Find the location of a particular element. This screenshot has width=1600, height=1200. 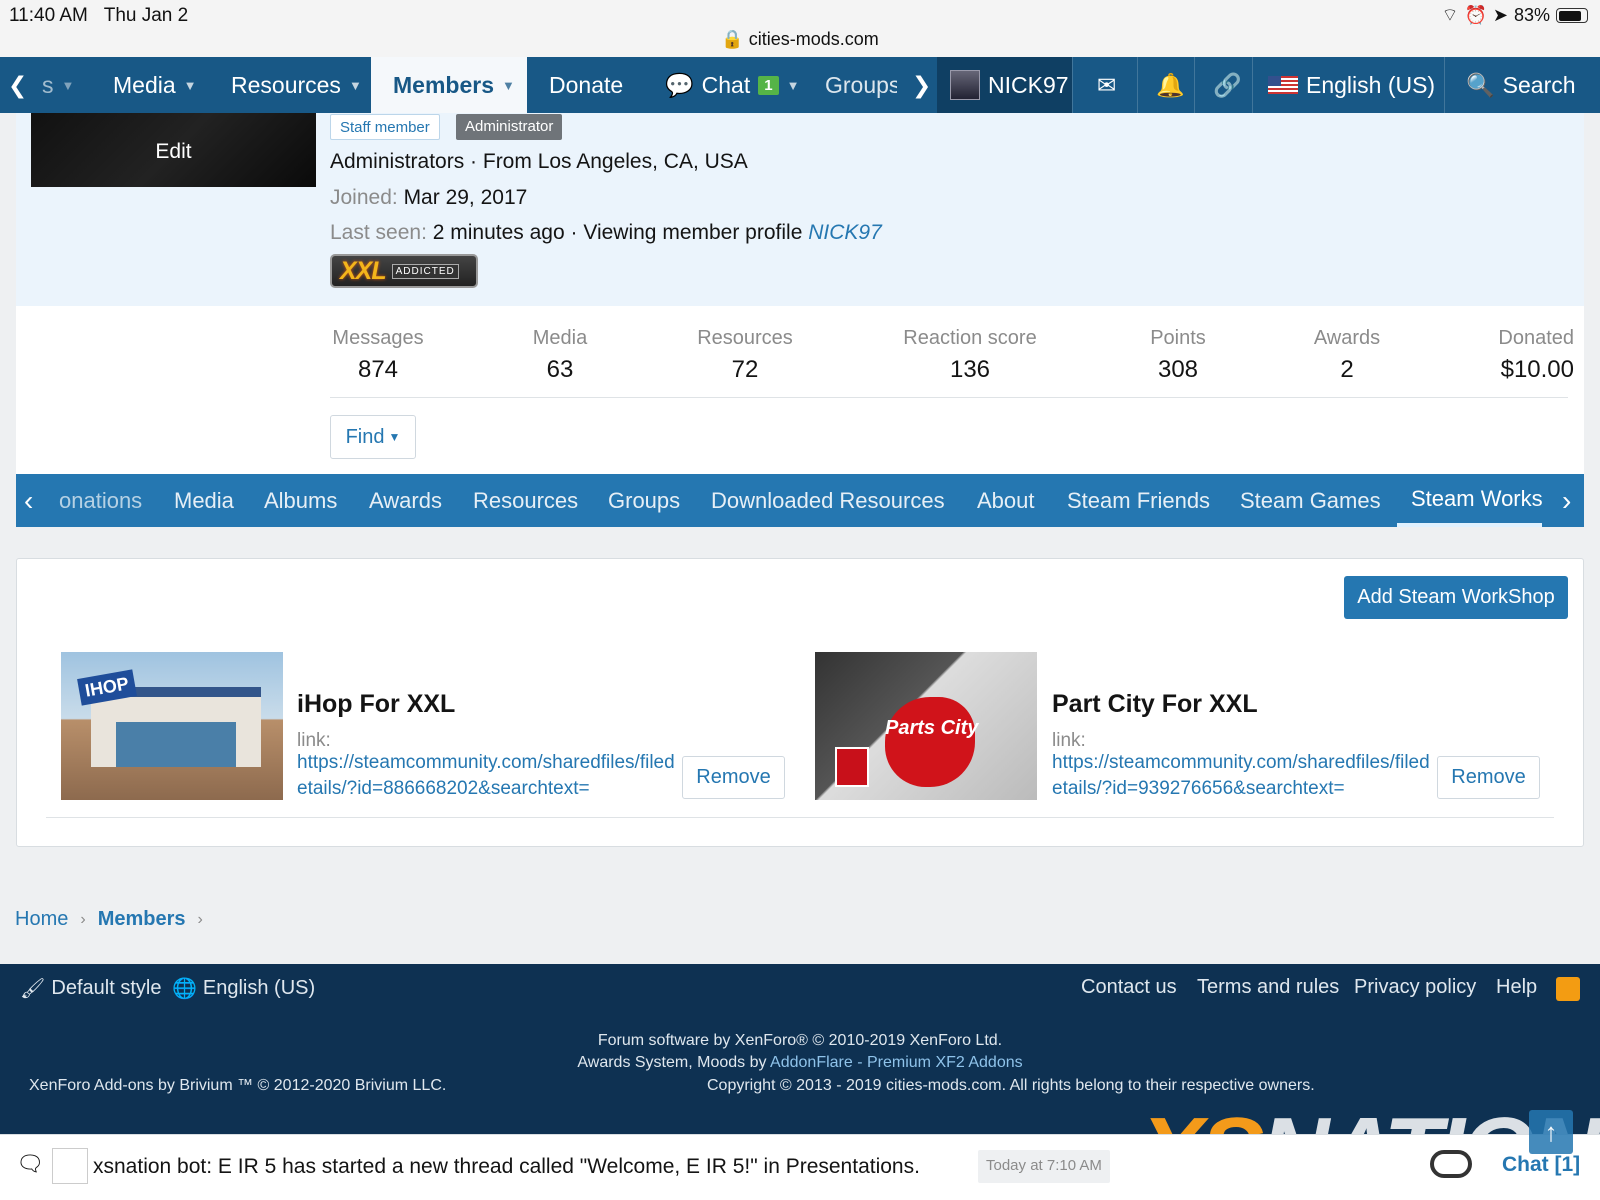

footer-language-chooser: 🌐 English (US) is located at coordinates (243, 988).